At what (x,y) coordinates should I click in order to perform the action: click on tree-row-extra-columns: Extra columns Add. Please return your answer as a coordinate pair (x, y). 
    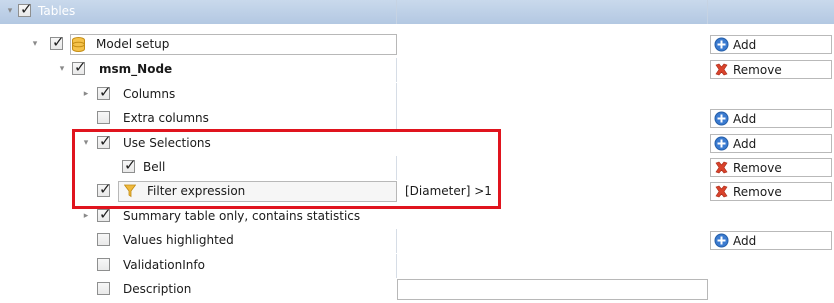
    Looking at the image, I should click on (417, 119).